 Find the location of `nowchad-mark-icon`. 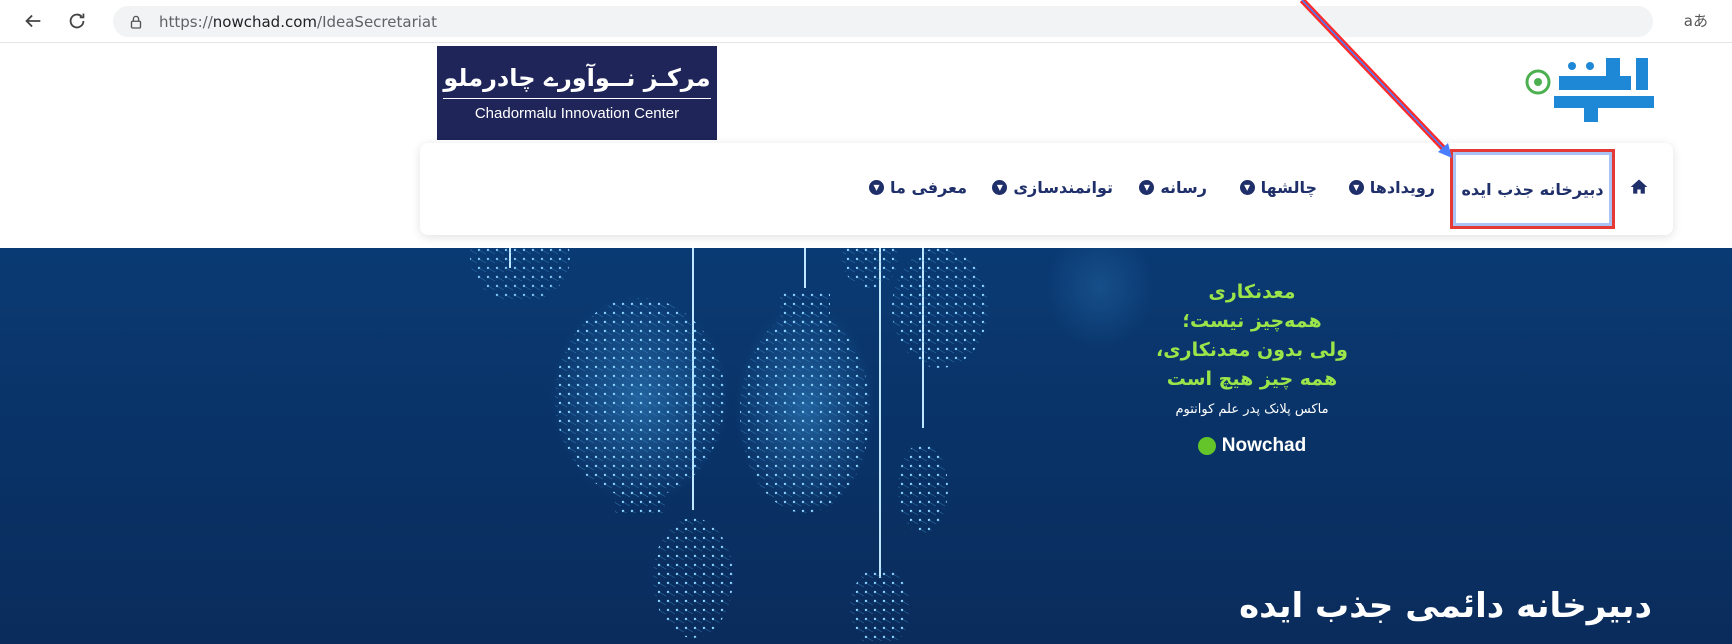

nowchad-mark-icon is located at coordinates (1206, 446).